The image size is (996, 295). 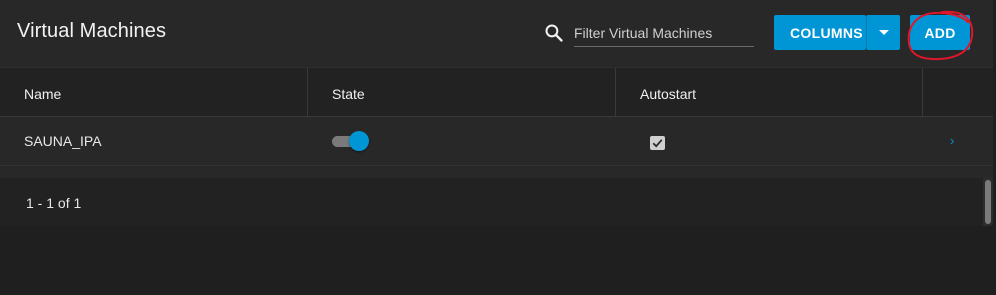 I want to click on scrollbar, so click(x=988, y=202).